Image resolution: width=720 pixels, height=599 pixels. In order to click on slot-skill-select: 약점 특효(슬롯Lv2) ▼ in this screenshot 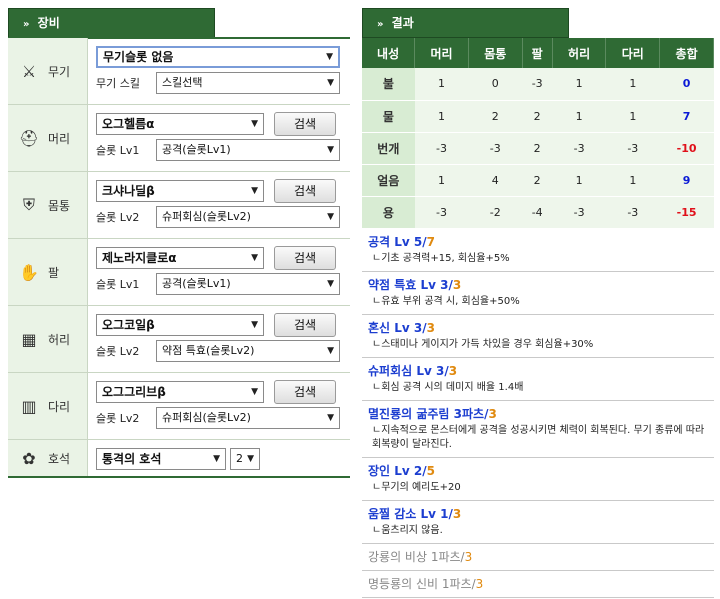, I will do `click(248, 351)`.